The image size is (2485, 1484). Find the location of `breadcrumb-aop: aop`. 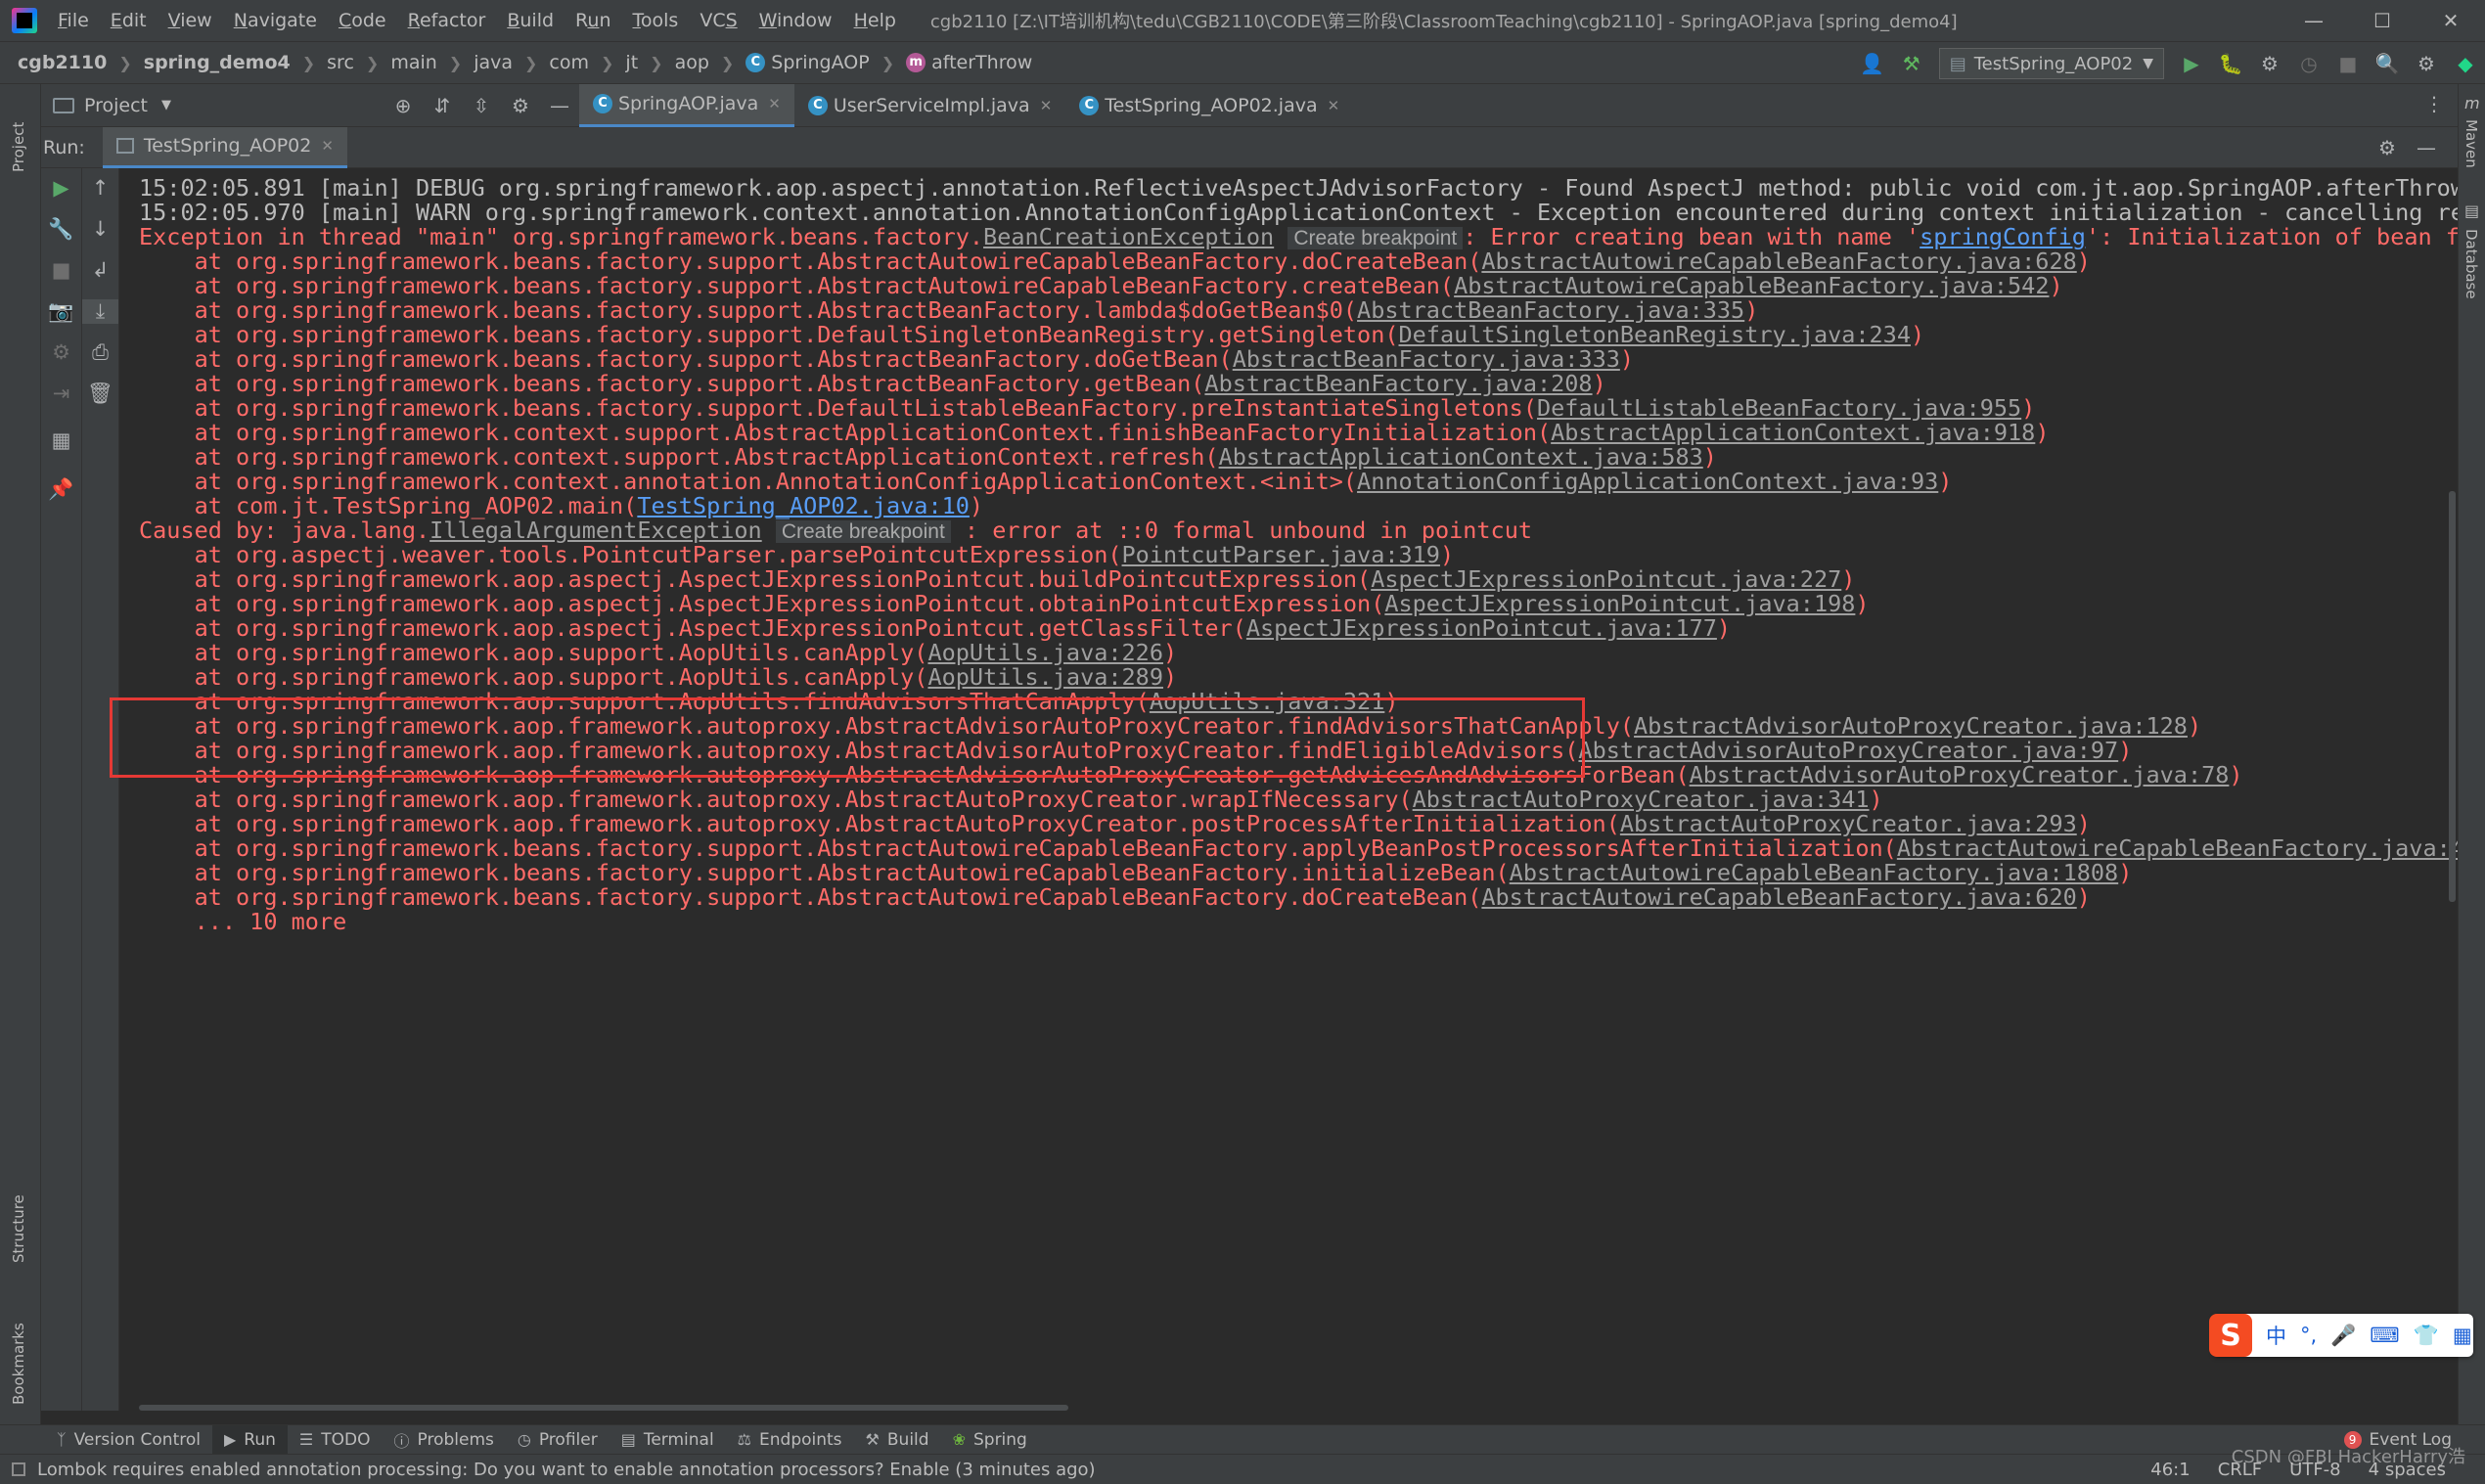

breadcrumb-aop: aop is located at coordinates (692, 62).